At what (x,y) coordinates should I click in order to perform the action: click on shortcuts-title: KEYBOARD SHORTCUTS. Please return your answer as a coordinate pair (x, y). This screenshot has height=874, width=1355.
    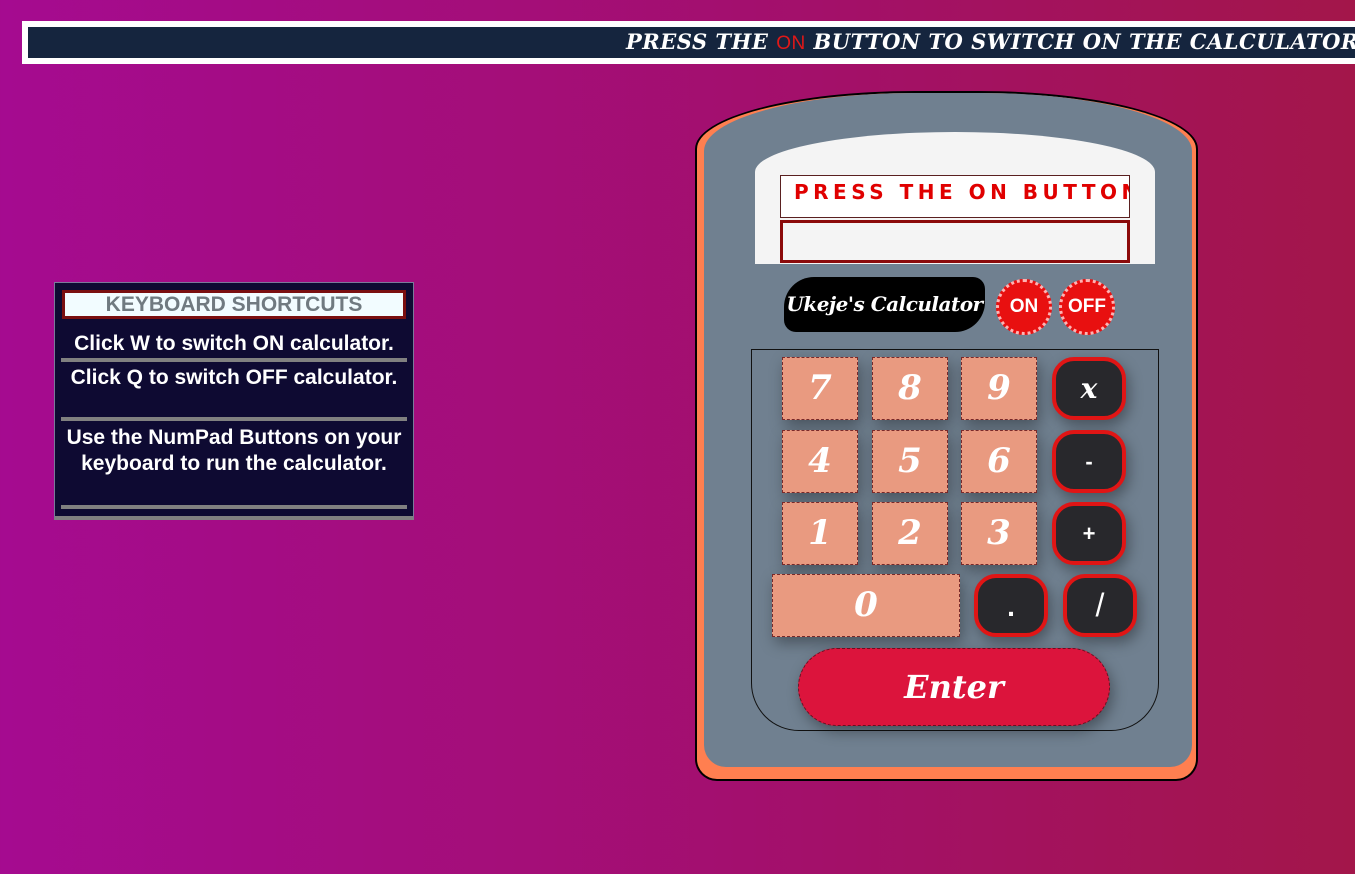
    Looking at the image, I should click on (234, 304).